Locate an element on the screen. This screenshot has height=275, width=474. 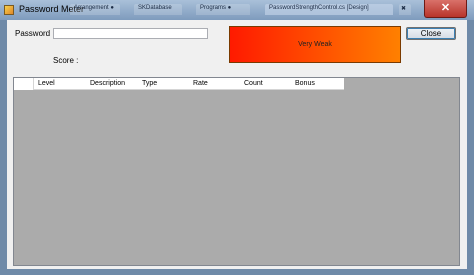
strength-text: Very Weak is located at coordinates (315, 44).